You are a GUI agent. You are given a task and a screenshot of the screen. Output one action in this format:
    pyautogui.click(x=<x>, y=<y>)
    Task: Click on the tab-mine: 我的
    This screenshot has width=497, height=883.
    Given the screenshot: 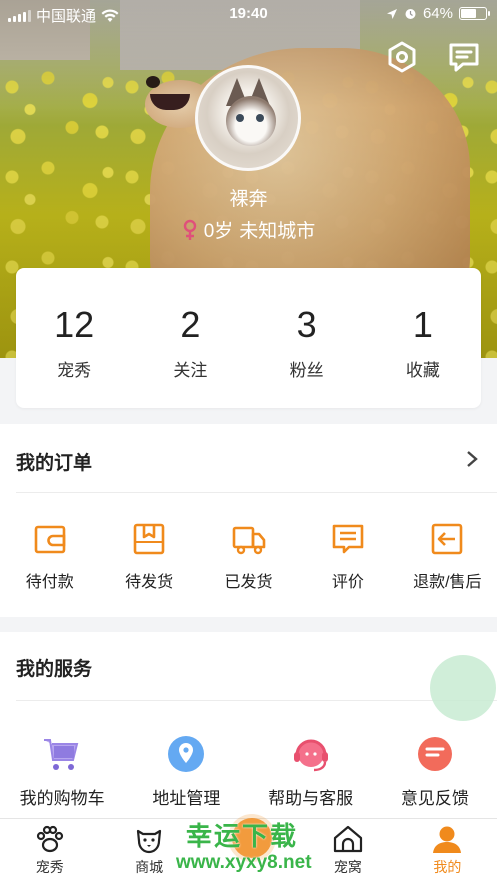 What is the action you would take?
    pyautogui.click(x=447, y=851)
    